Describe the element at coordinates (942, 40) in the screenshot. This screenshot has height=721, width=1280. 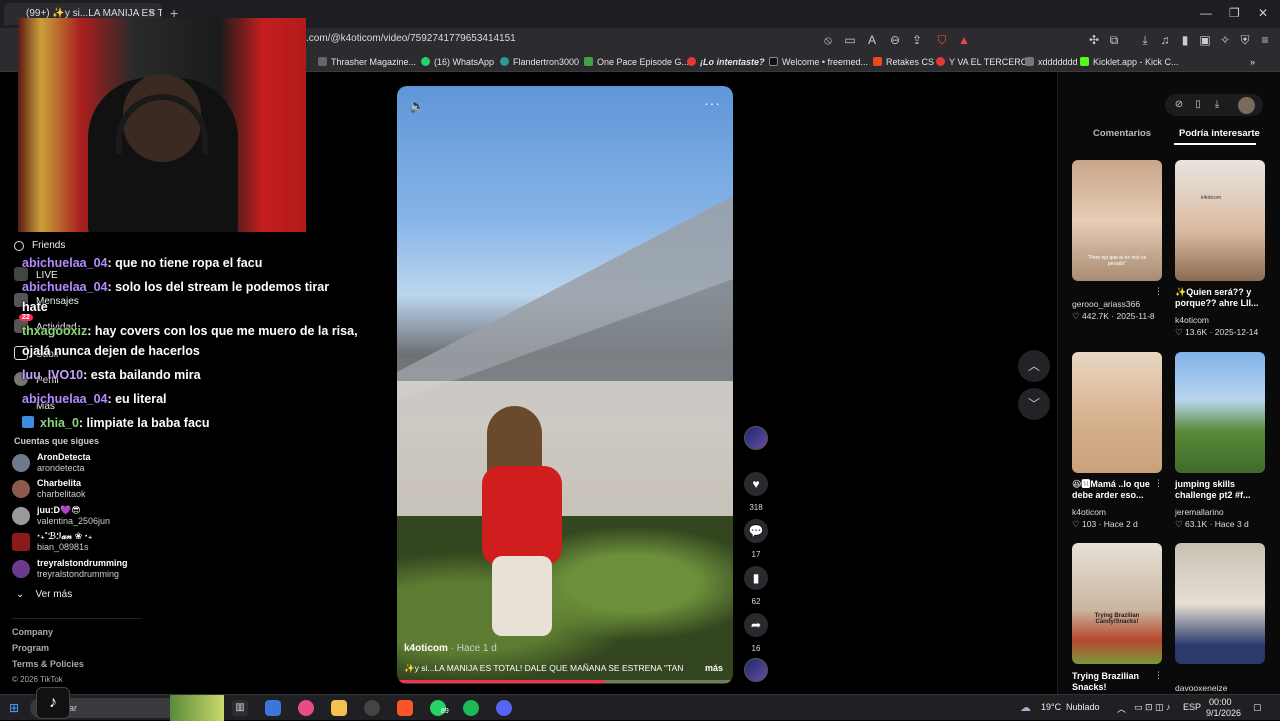
I see `brave-shield-icon: ⛉` at that location.